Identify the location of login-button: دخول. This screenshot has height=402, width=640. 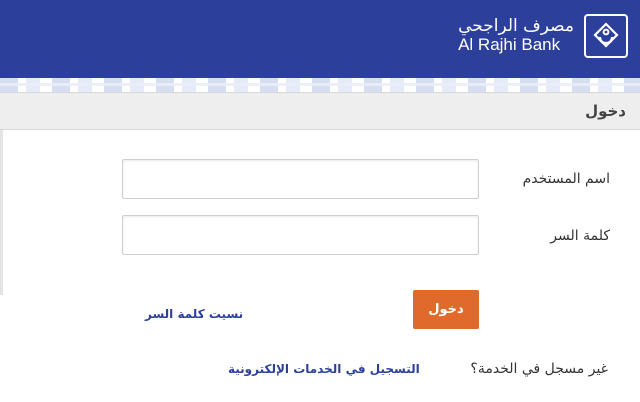
(446, 309).